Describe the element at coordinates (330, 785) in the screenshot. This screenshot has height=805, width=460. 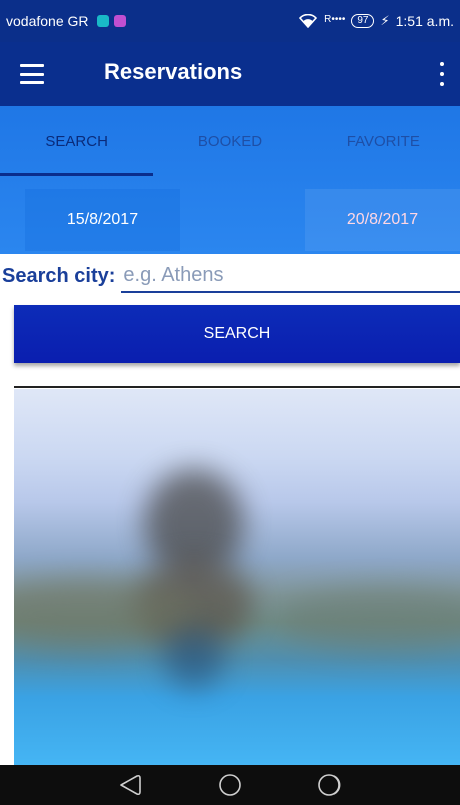
I see `recent-apps-icon` at that location.